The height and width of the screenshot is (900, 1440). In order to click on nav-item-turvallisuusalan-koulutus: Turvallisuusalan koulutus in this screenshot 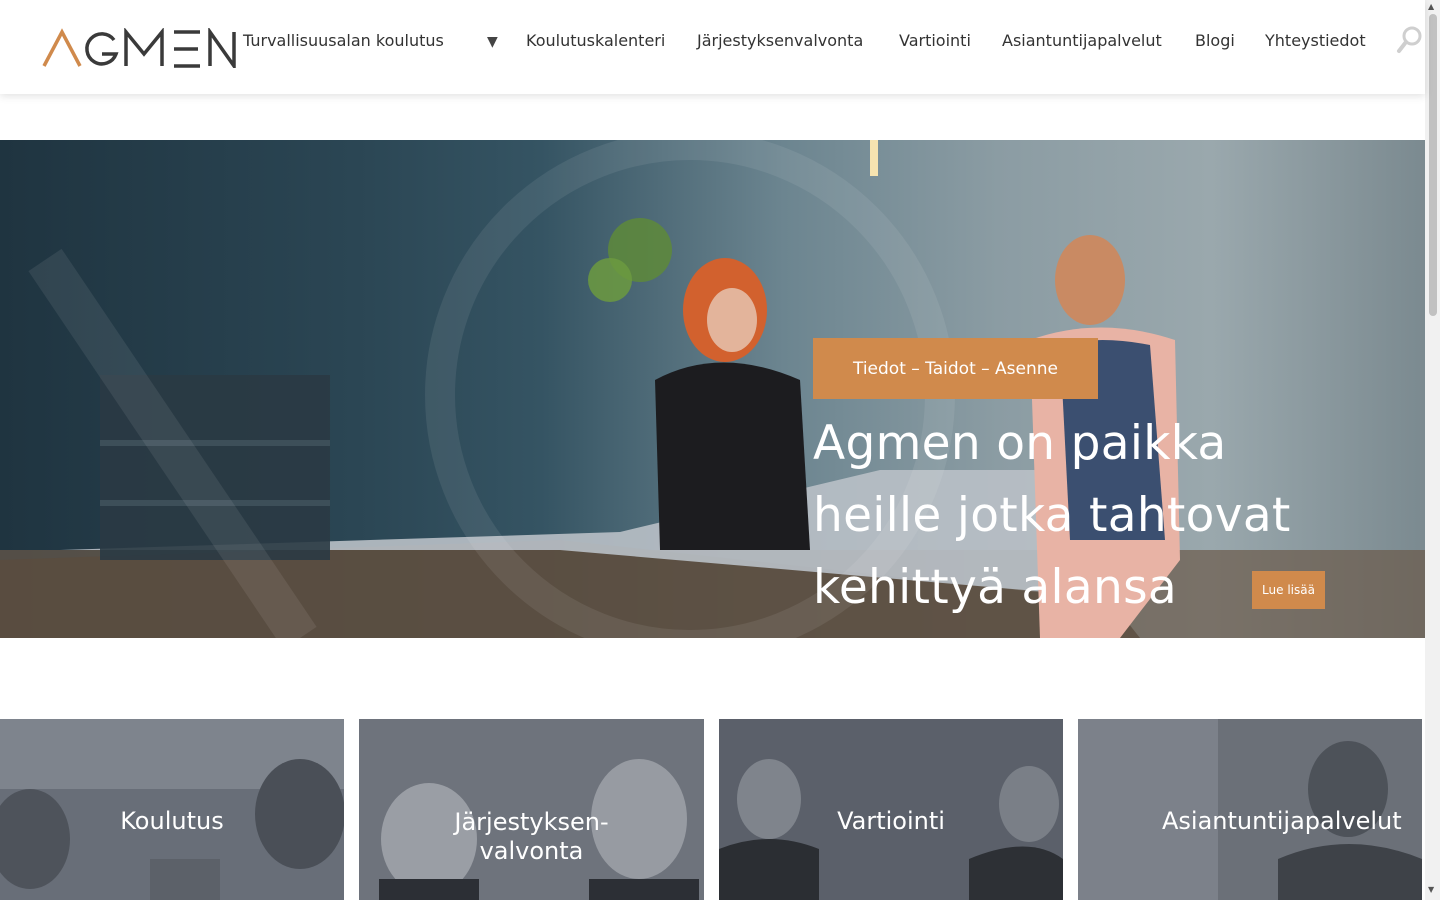, I will do `click(343, 41)`.